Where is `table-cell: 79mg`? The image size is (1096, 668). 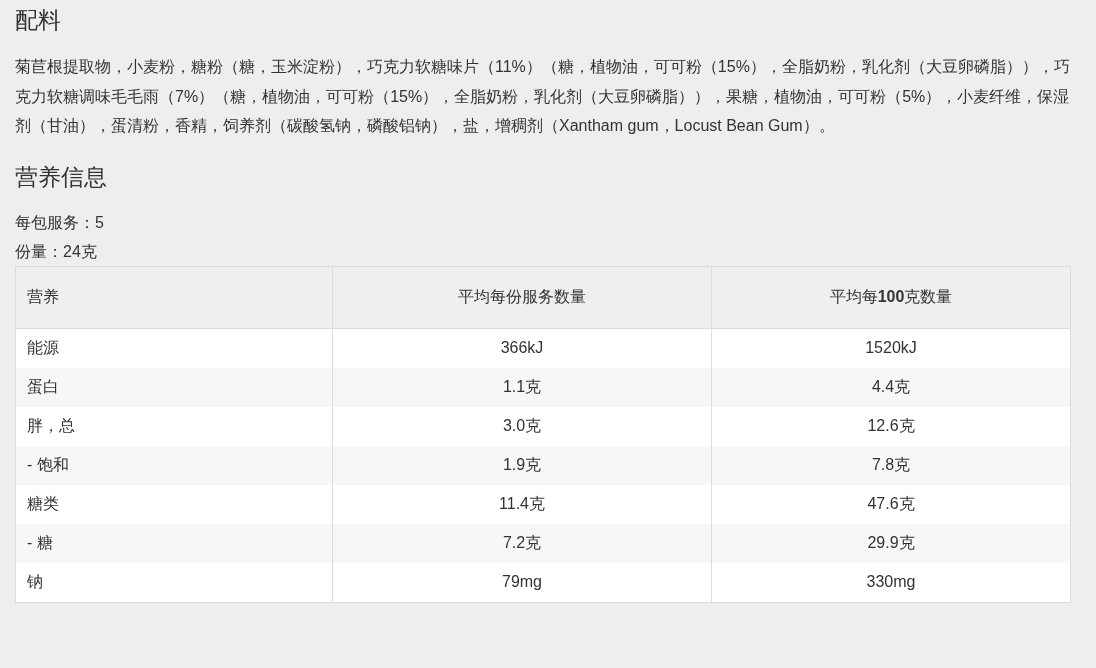 table-cell: 79mg is located at coordinates (522, 582).